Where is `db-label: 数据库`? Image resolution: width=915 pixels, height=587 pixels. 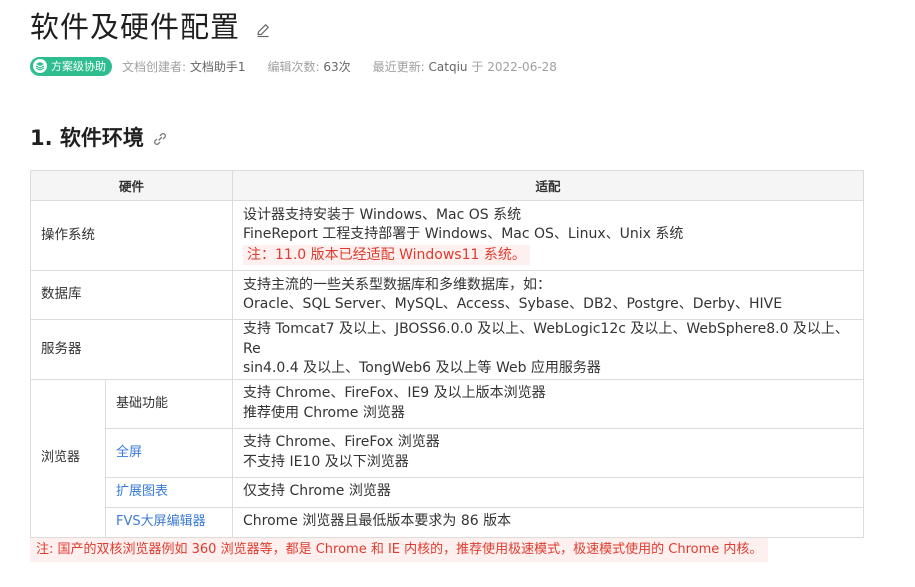 db-label: 数据库 is located at coordinates (131, 295).